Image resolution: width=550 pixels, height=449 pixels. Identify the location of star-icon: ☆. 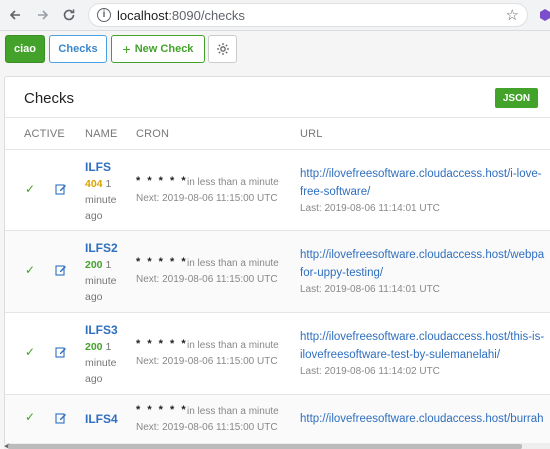
(512, 15).